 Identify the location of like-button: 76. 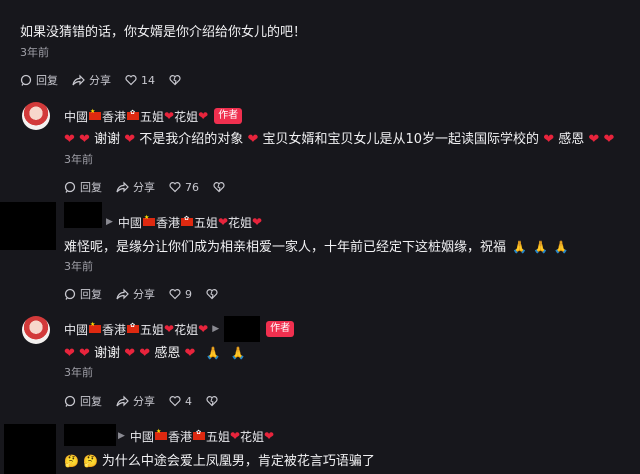
(184, 187).